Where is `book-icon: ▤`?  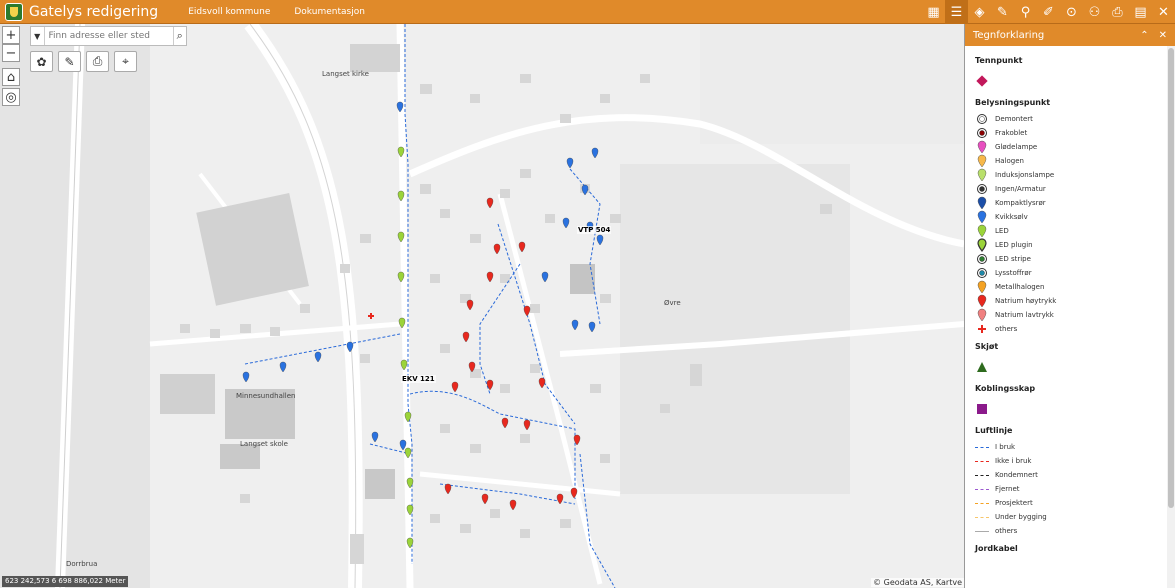
book-icon: ▤ is located at coordinates (1140, 12).